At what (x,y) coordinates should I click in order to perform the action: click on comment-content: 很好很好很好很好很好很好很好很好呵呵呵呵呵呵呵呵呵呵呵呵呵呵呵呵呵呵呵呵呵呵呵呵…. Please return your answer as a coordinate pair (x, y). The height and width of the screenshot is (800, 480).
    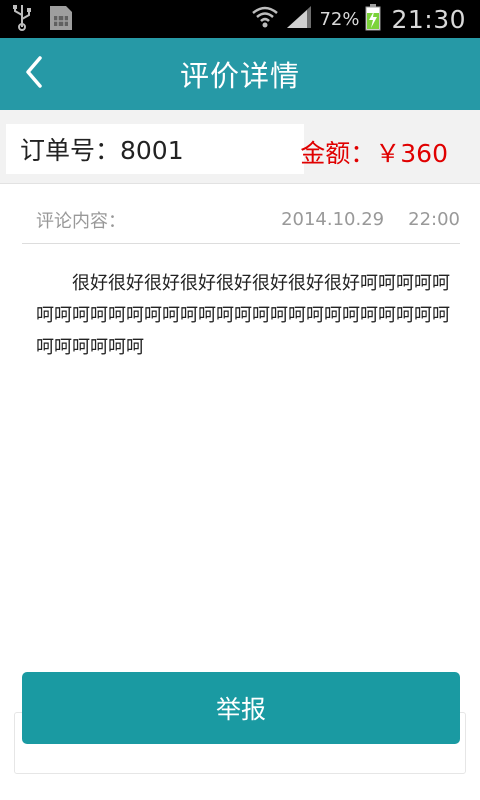
    Looking at the image, I should click on (243, 315).